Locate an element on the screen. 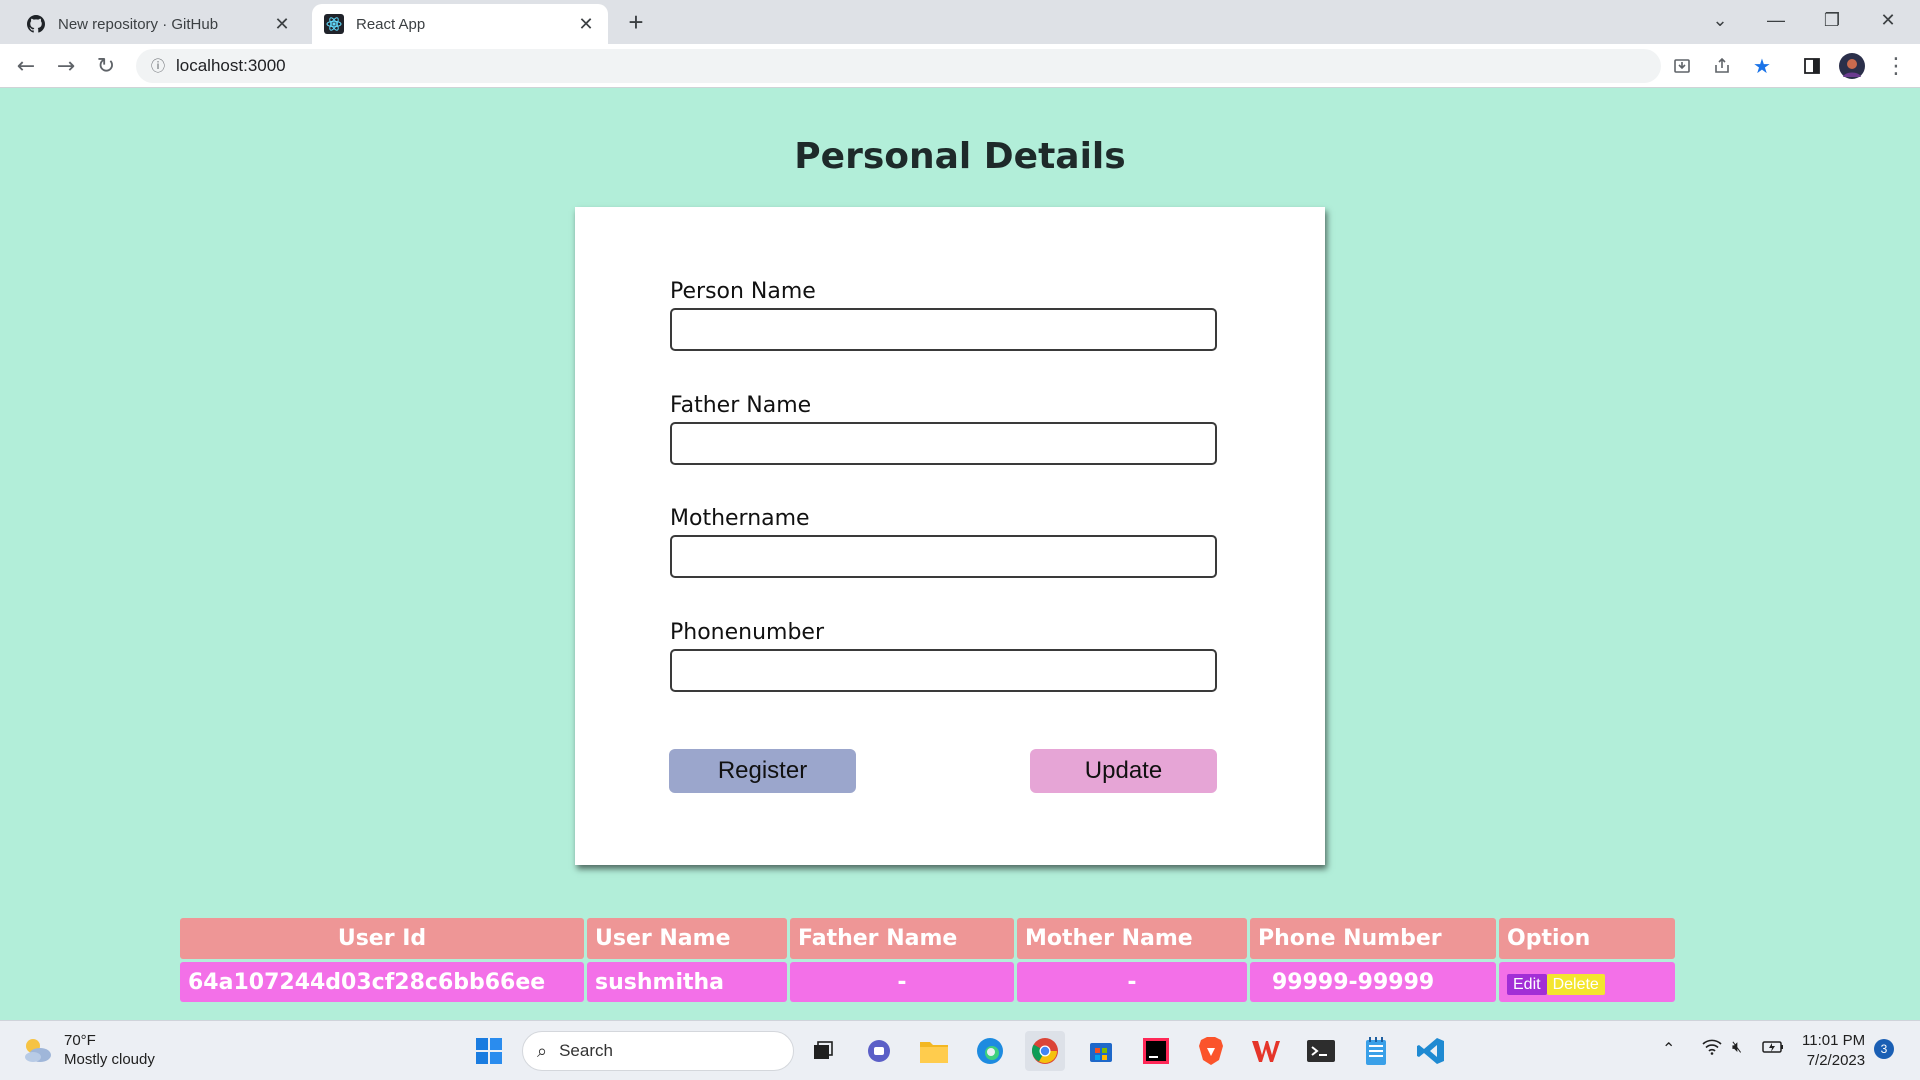 This screenshot has height=1080, width=1920. tab-github: New repository · GitHub ✕ is located at coordinates (158, 24).